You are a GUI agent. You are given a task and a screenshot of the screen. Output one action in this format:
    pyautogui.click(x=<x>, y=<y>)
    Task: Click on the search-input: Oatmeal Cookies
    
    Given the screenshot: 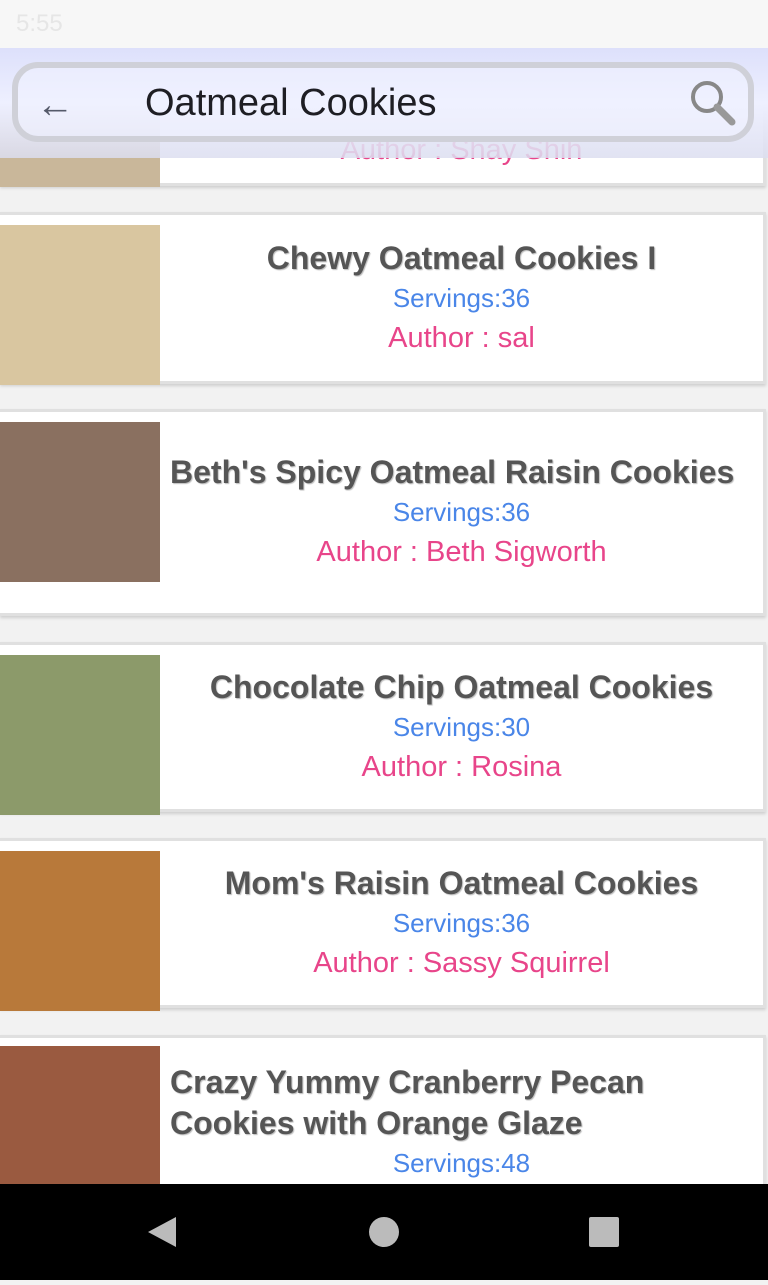 What is the action you would take?
    pyautogui.click(x=290, y=103)
    